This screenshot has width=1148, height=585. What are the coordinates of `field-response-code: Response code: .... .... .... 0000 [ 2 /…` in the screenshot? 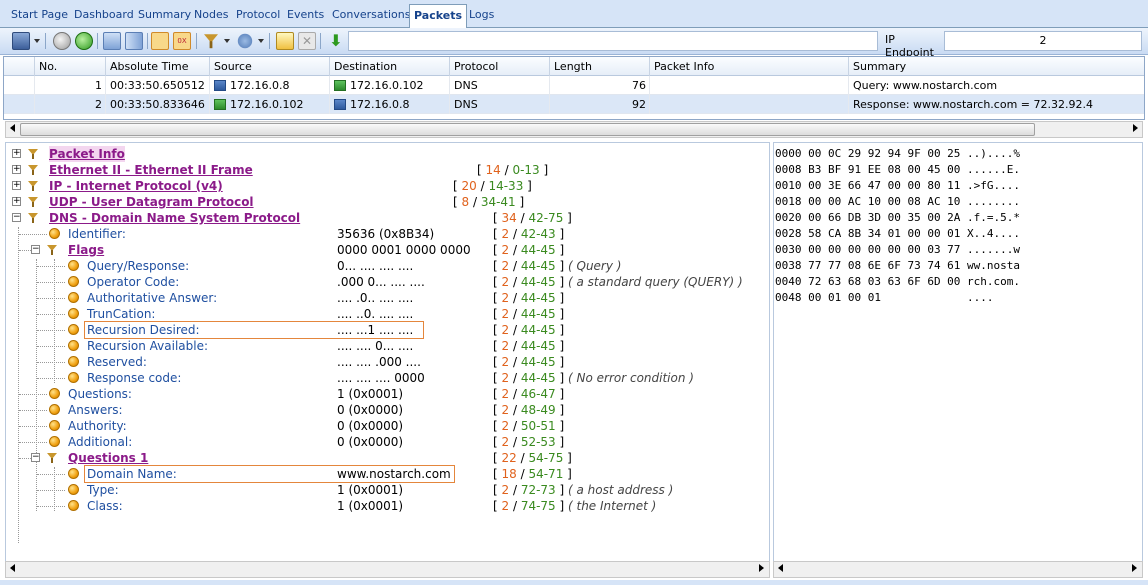 It's located at (386, 378).